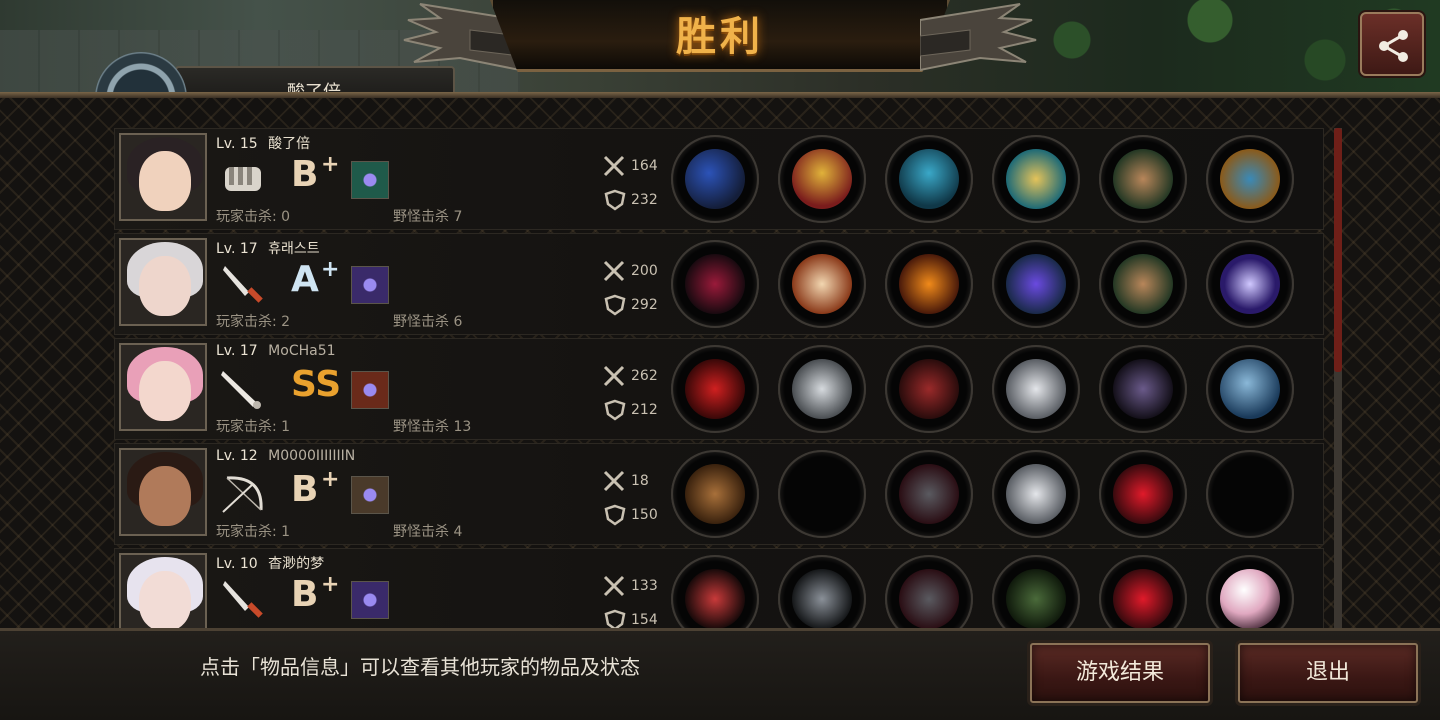 The image size is (1440, 720). I want to click on victory-title: 胜利, so click(720, 37).